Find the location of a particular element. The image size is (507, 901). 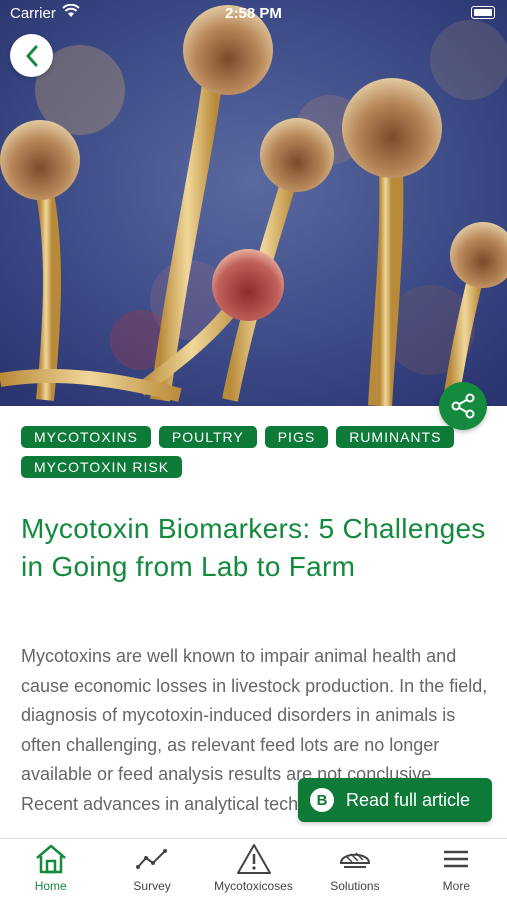

tab-bar: Home Survey Mycotoxicoses Solutions More is located at coordinates (253, 869).